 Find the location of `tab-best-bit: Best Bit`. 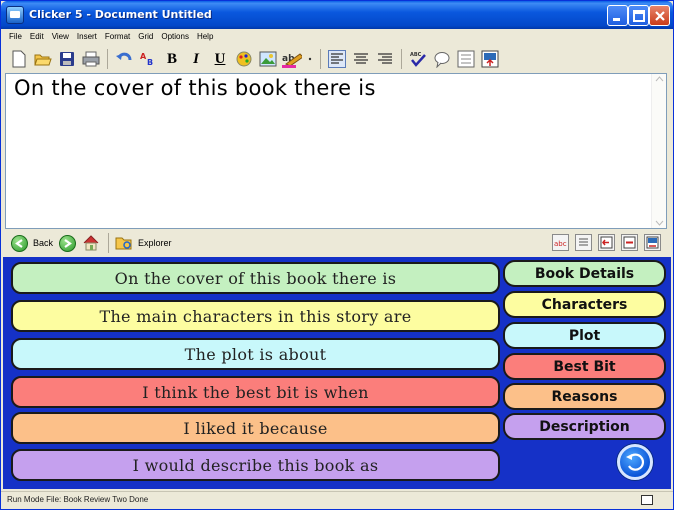

tab-best-bit: Best Bit is located at coordinates (584, 366).